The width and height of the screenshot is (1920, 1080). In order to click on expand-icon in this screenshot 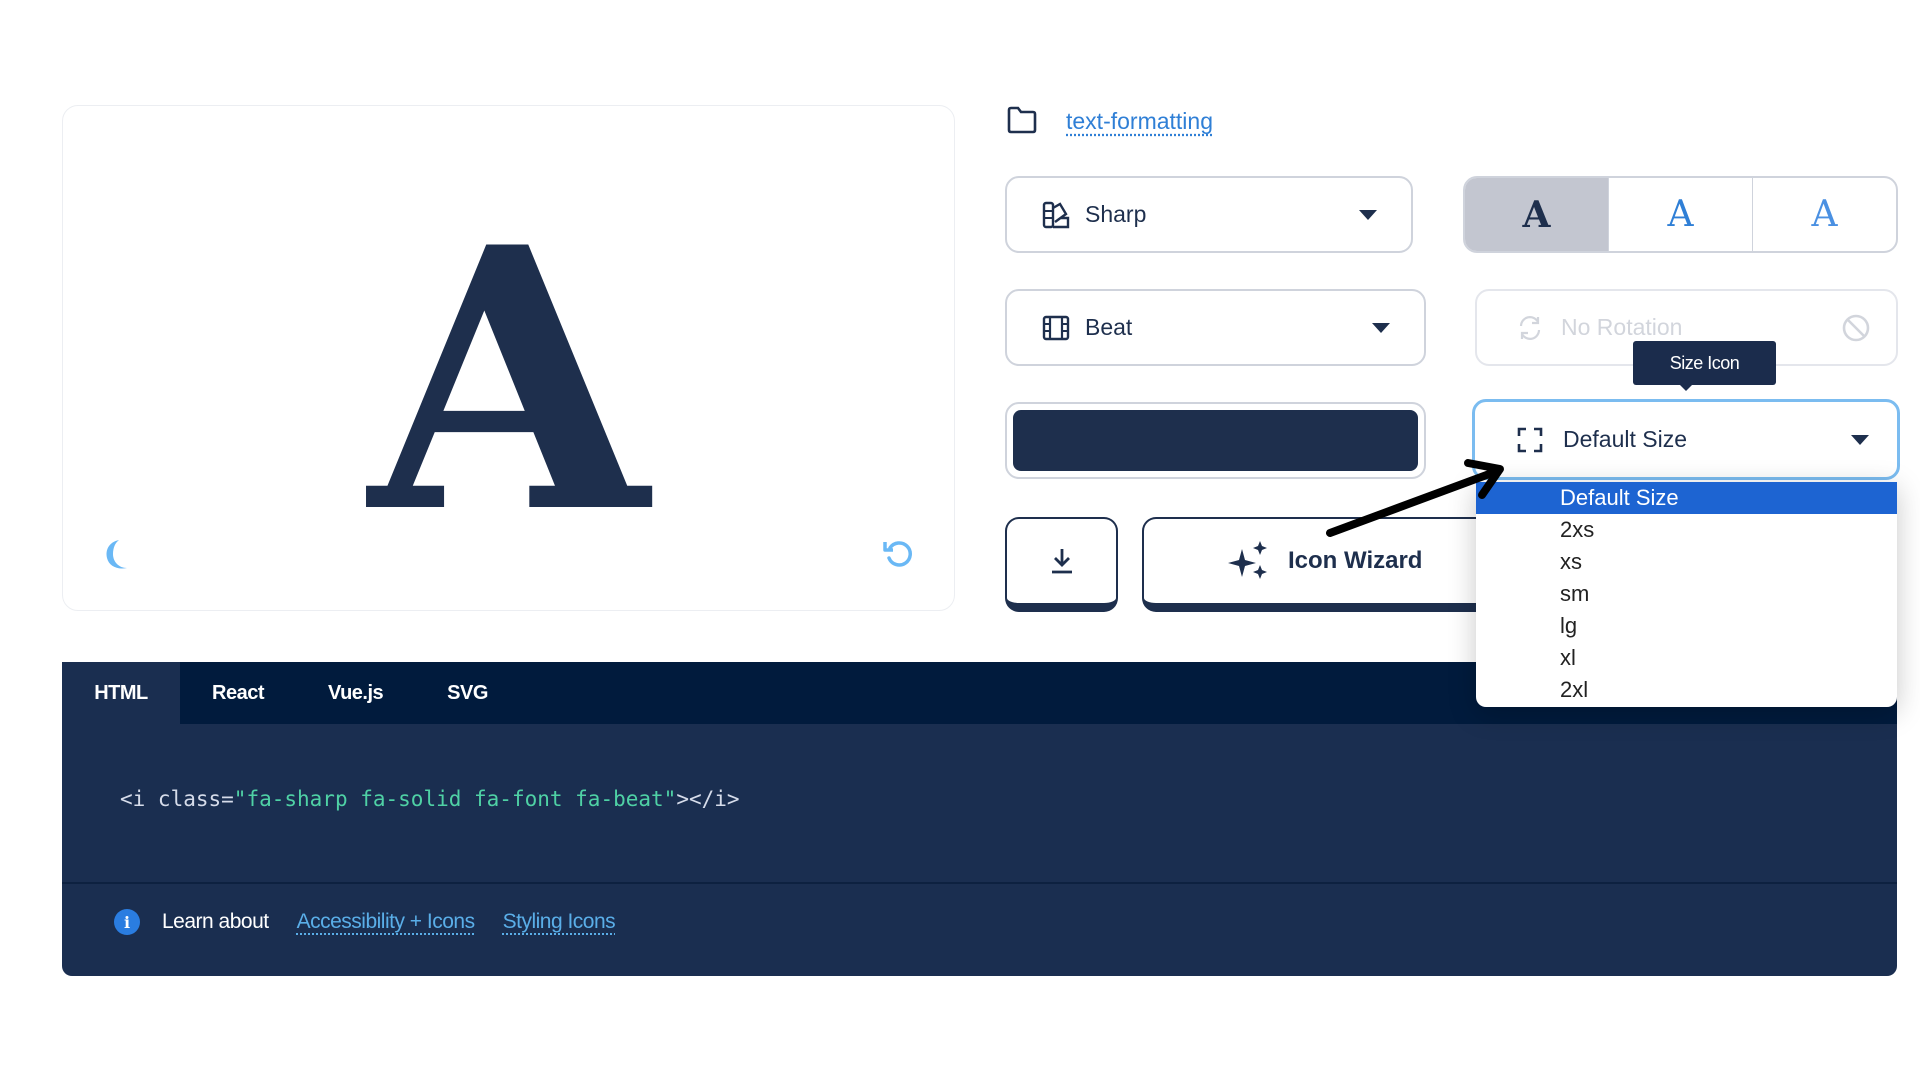, I will do `click(1530, 439)`.